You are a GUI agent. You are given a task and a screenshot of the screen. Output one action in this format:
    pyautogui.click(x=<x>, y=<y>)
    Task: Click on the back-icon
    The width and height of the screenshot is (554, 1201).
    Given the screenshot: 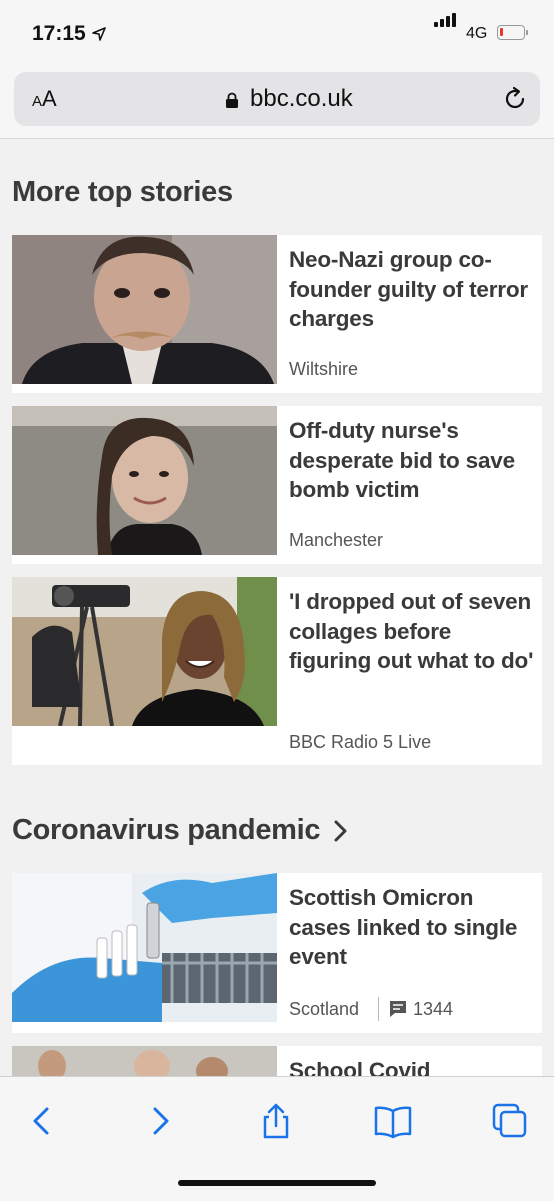 What is the action you would take?
    pyautogui.click(x=42, y=1121)
    